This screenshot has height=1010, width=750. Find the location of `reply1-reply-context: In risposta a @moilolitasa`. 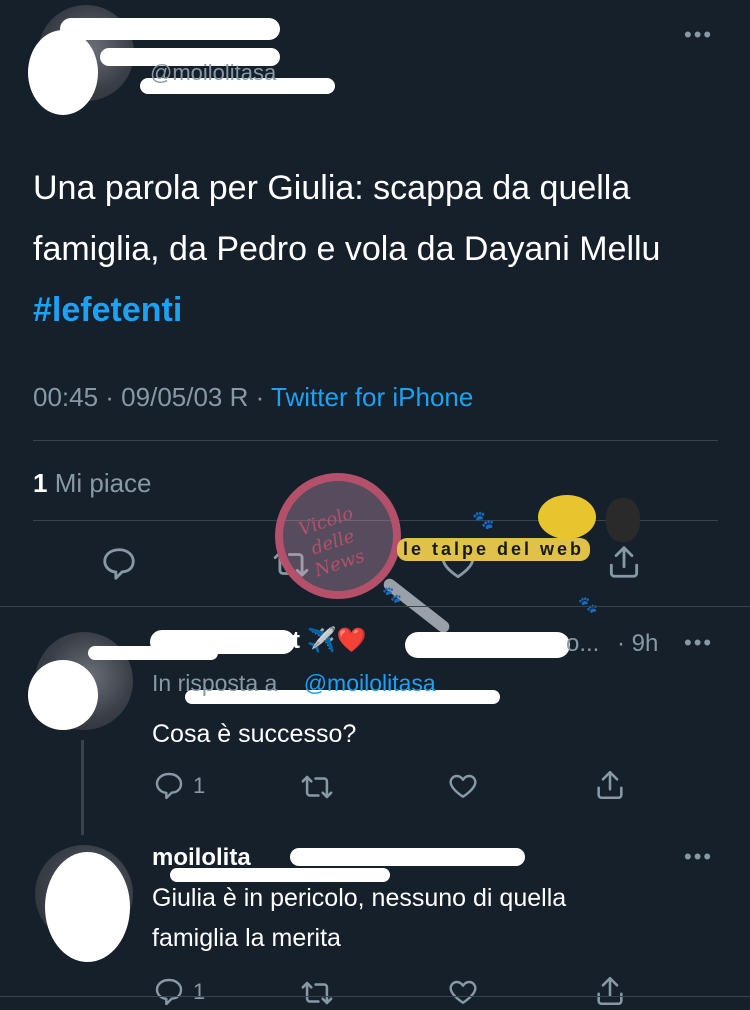

reply1-reply-context: In risposta a @moilolitasa is located at coordinates (294, 683).